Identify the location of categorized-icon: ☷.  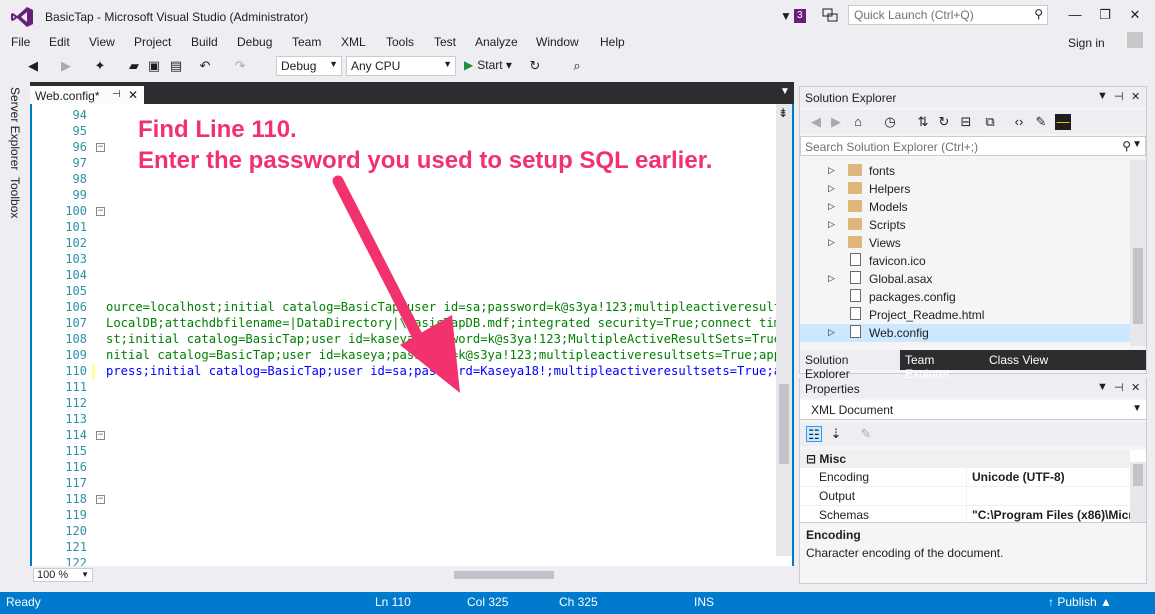
(814, 434).